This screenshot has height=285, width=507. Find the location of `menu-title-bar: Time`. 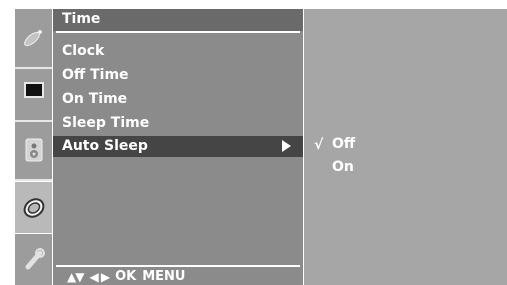

menu-title-bar: Time is located at coordinates (178, 20).